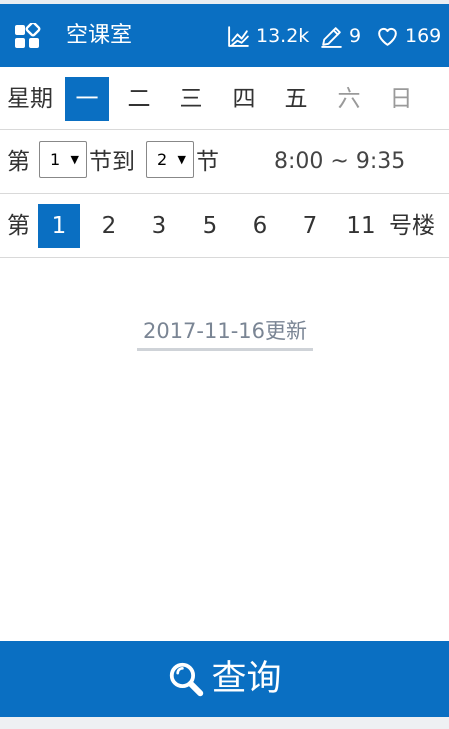 The height and width of the screenshot is (729, 449). Describe the element at coordinates (55, 159) in the screenshot. I see `period-from-value: 1` at that location.